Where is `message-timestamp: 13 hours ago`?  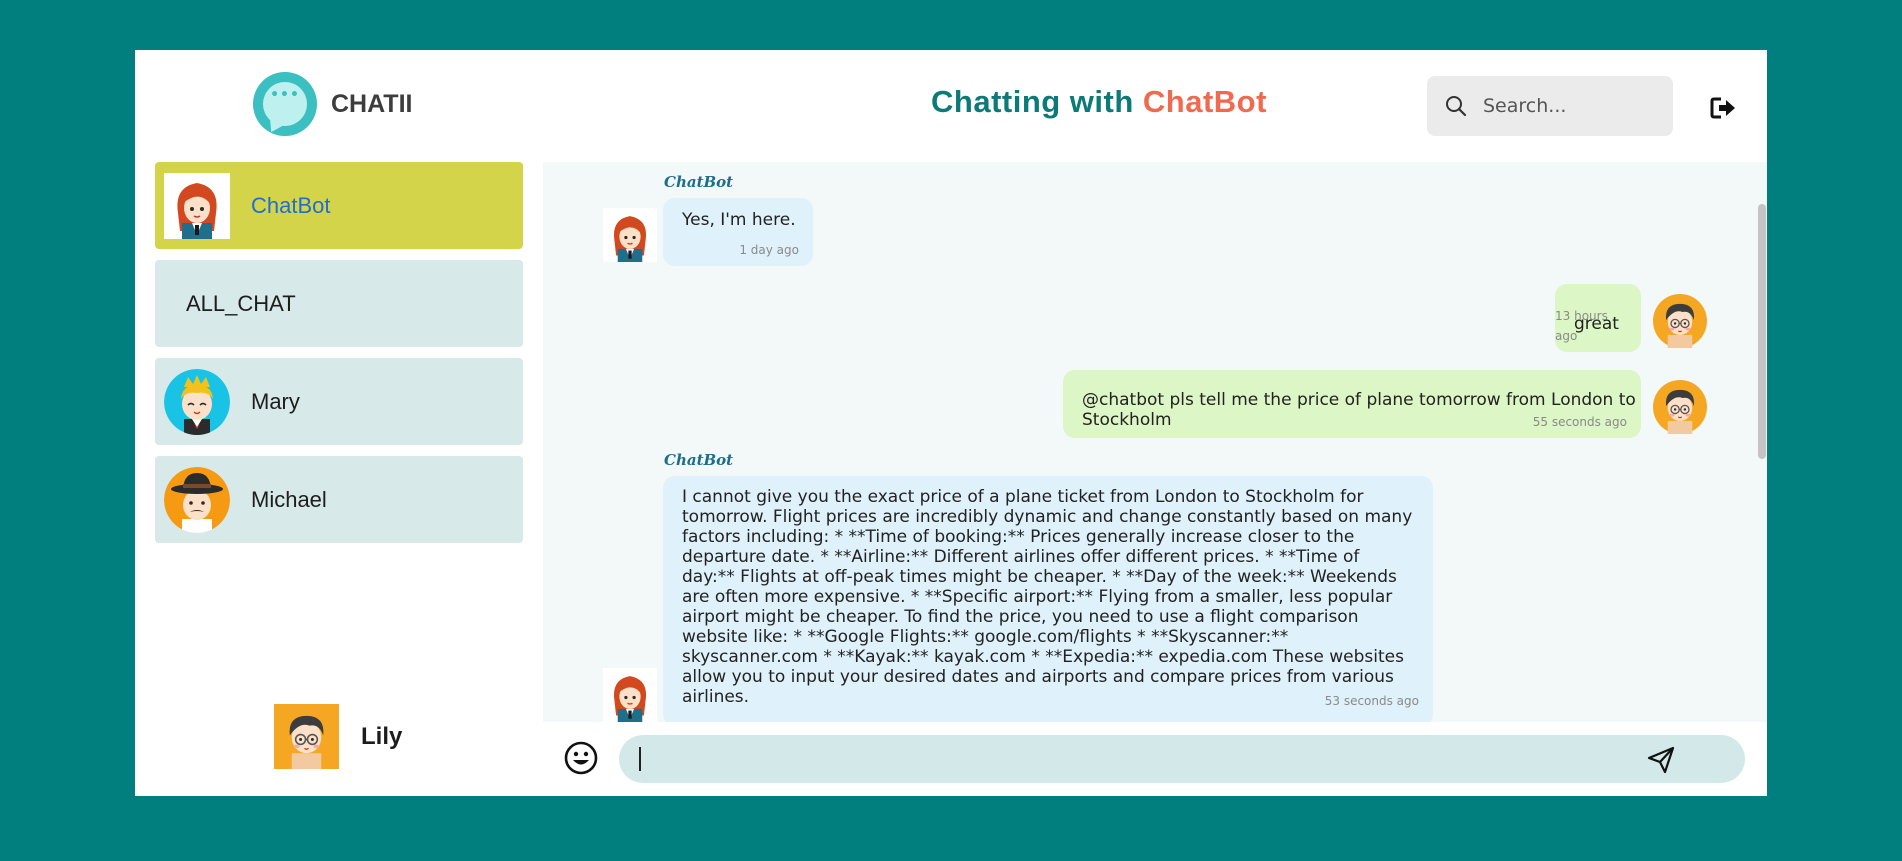 message-timestamp: 13 hours ago is located at coordinates (1581, 326).